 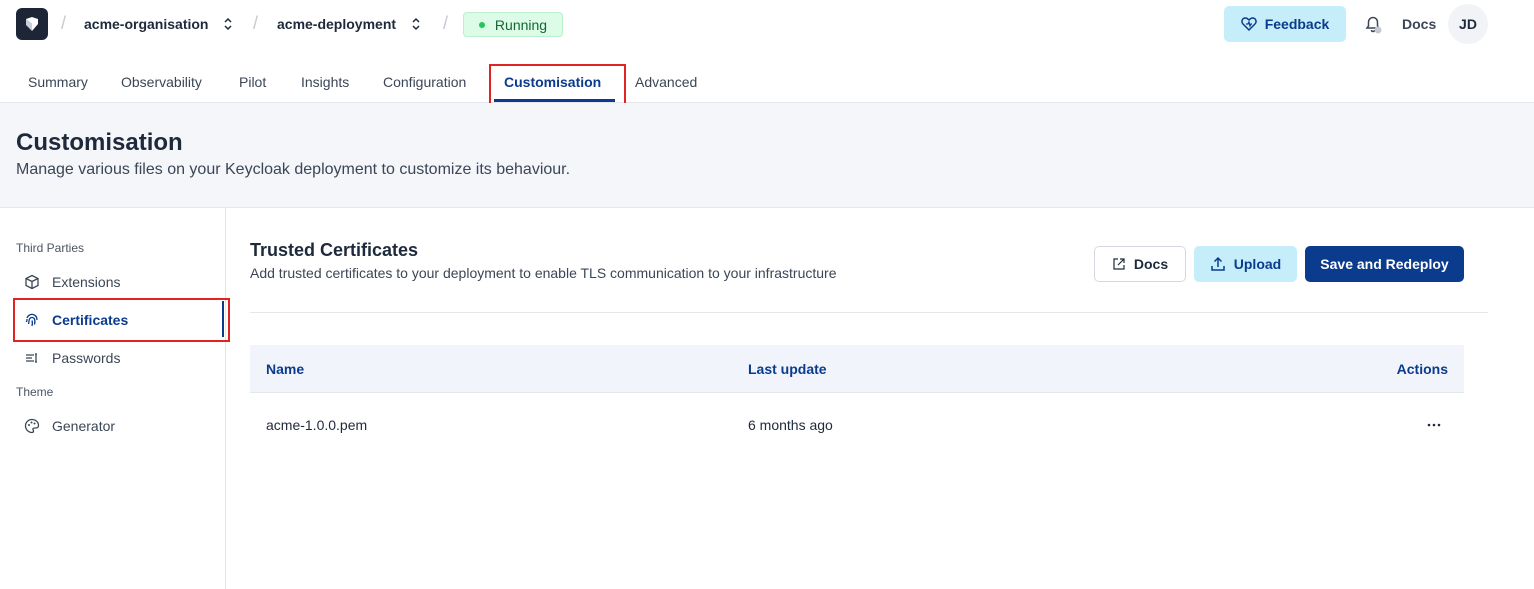 I want to click on status-badge: Running, so click(x=513, y=24).